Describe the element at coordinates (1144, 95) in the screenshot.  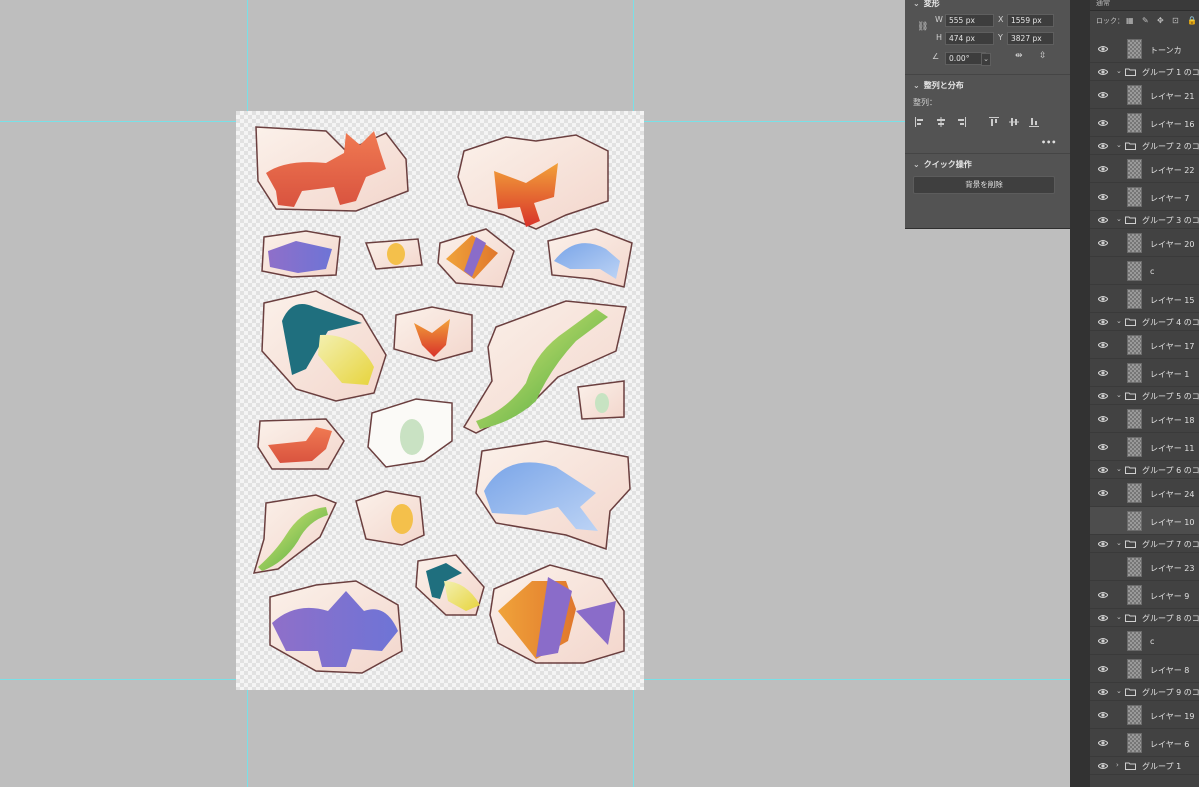
I see `layer-row: レイヤー 21` at that location.